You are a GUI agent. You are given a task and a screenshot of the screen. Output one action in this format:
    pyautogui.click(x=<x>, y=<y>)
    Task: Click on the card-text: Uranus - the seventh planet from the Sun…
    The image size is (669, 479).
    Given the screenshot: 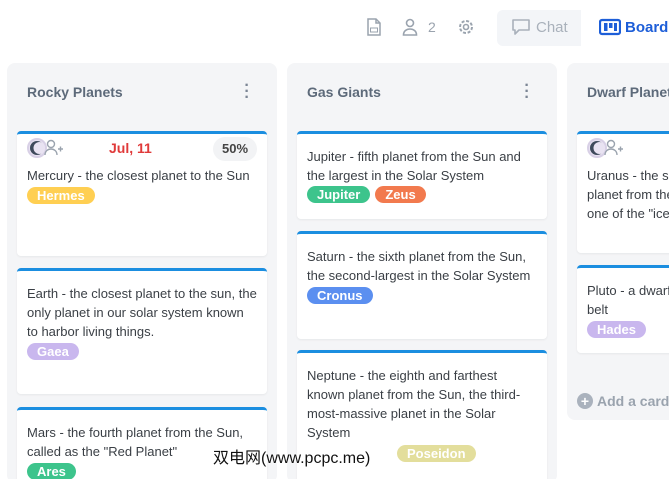 What is the action you would take?
    pyautogui.click(x=628, y=194)
    